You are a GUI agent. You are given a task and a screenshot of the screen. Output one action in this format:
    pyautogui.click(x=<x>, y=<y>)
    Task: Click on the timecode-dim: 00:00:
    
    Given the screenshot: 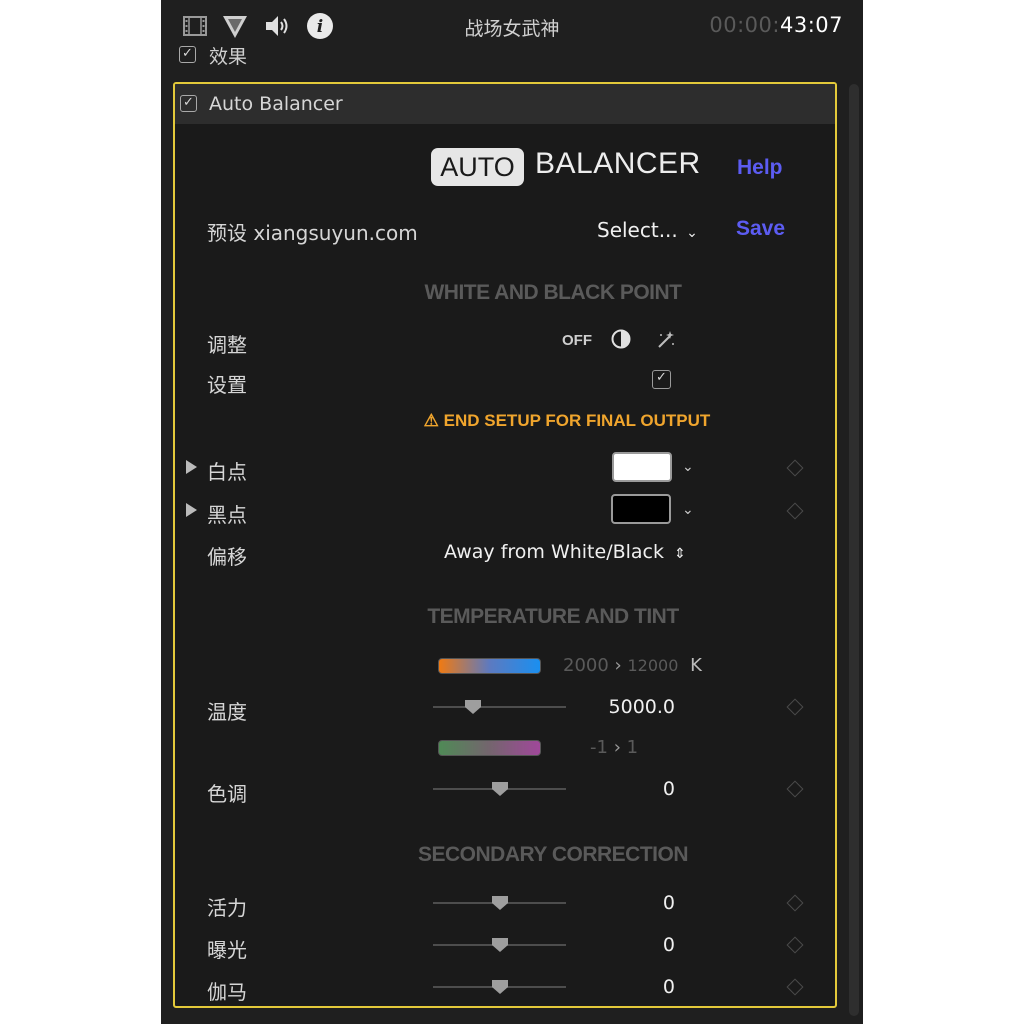 What is the action you would take?
    pyautogui.click(x=744, y=25)
    